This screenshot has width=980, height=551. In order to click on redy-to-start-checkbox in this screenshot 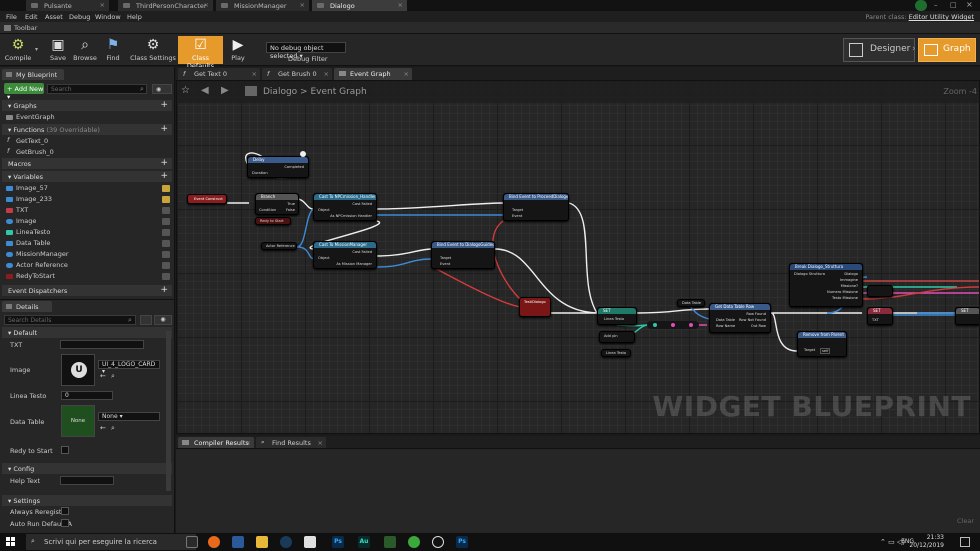, I will do `click(65, 450)`.